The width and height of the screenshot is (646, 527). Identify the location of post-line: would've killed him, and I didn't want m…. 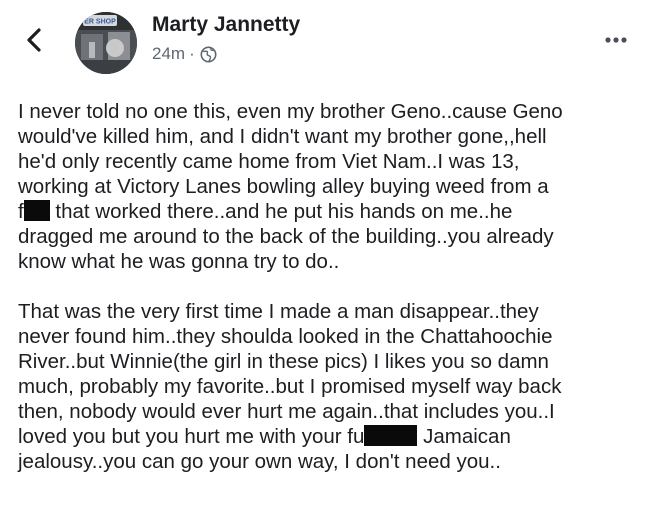
(282, 136).